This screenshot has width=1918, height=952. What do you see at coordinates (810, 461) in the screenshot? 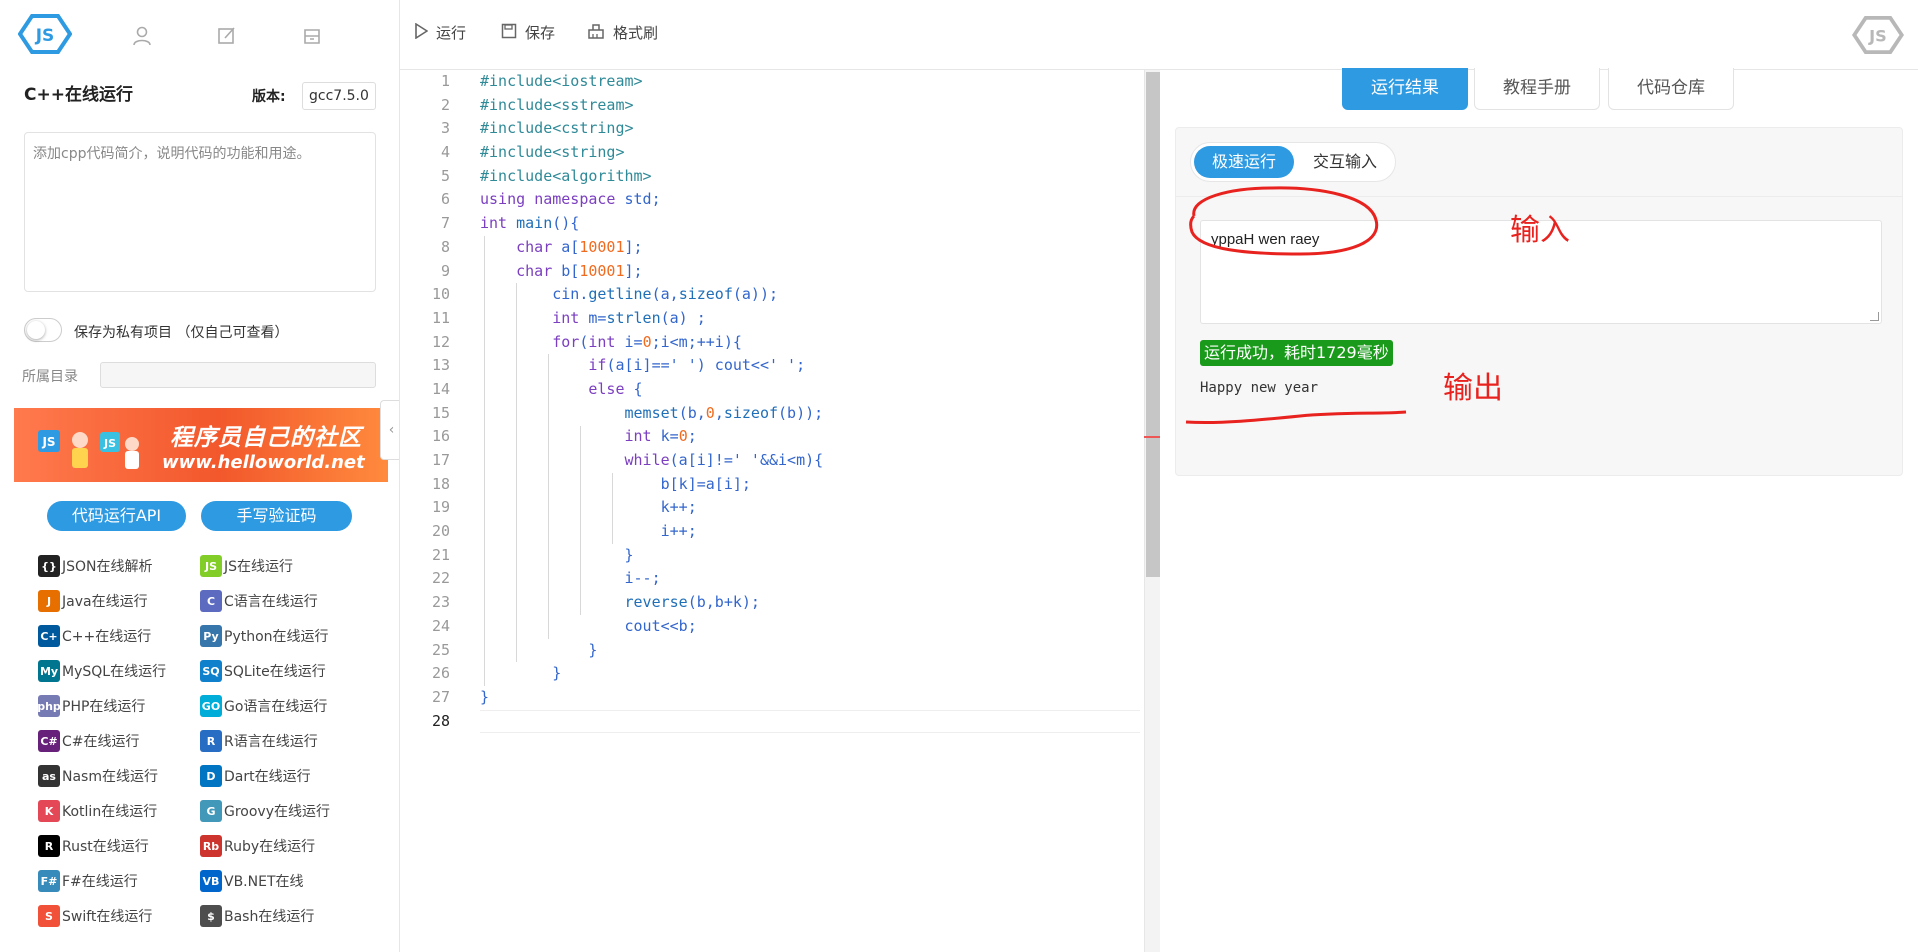
I see `code-line: while(a[i]!=' '&&i<m){` at bounding box center [810, 461].